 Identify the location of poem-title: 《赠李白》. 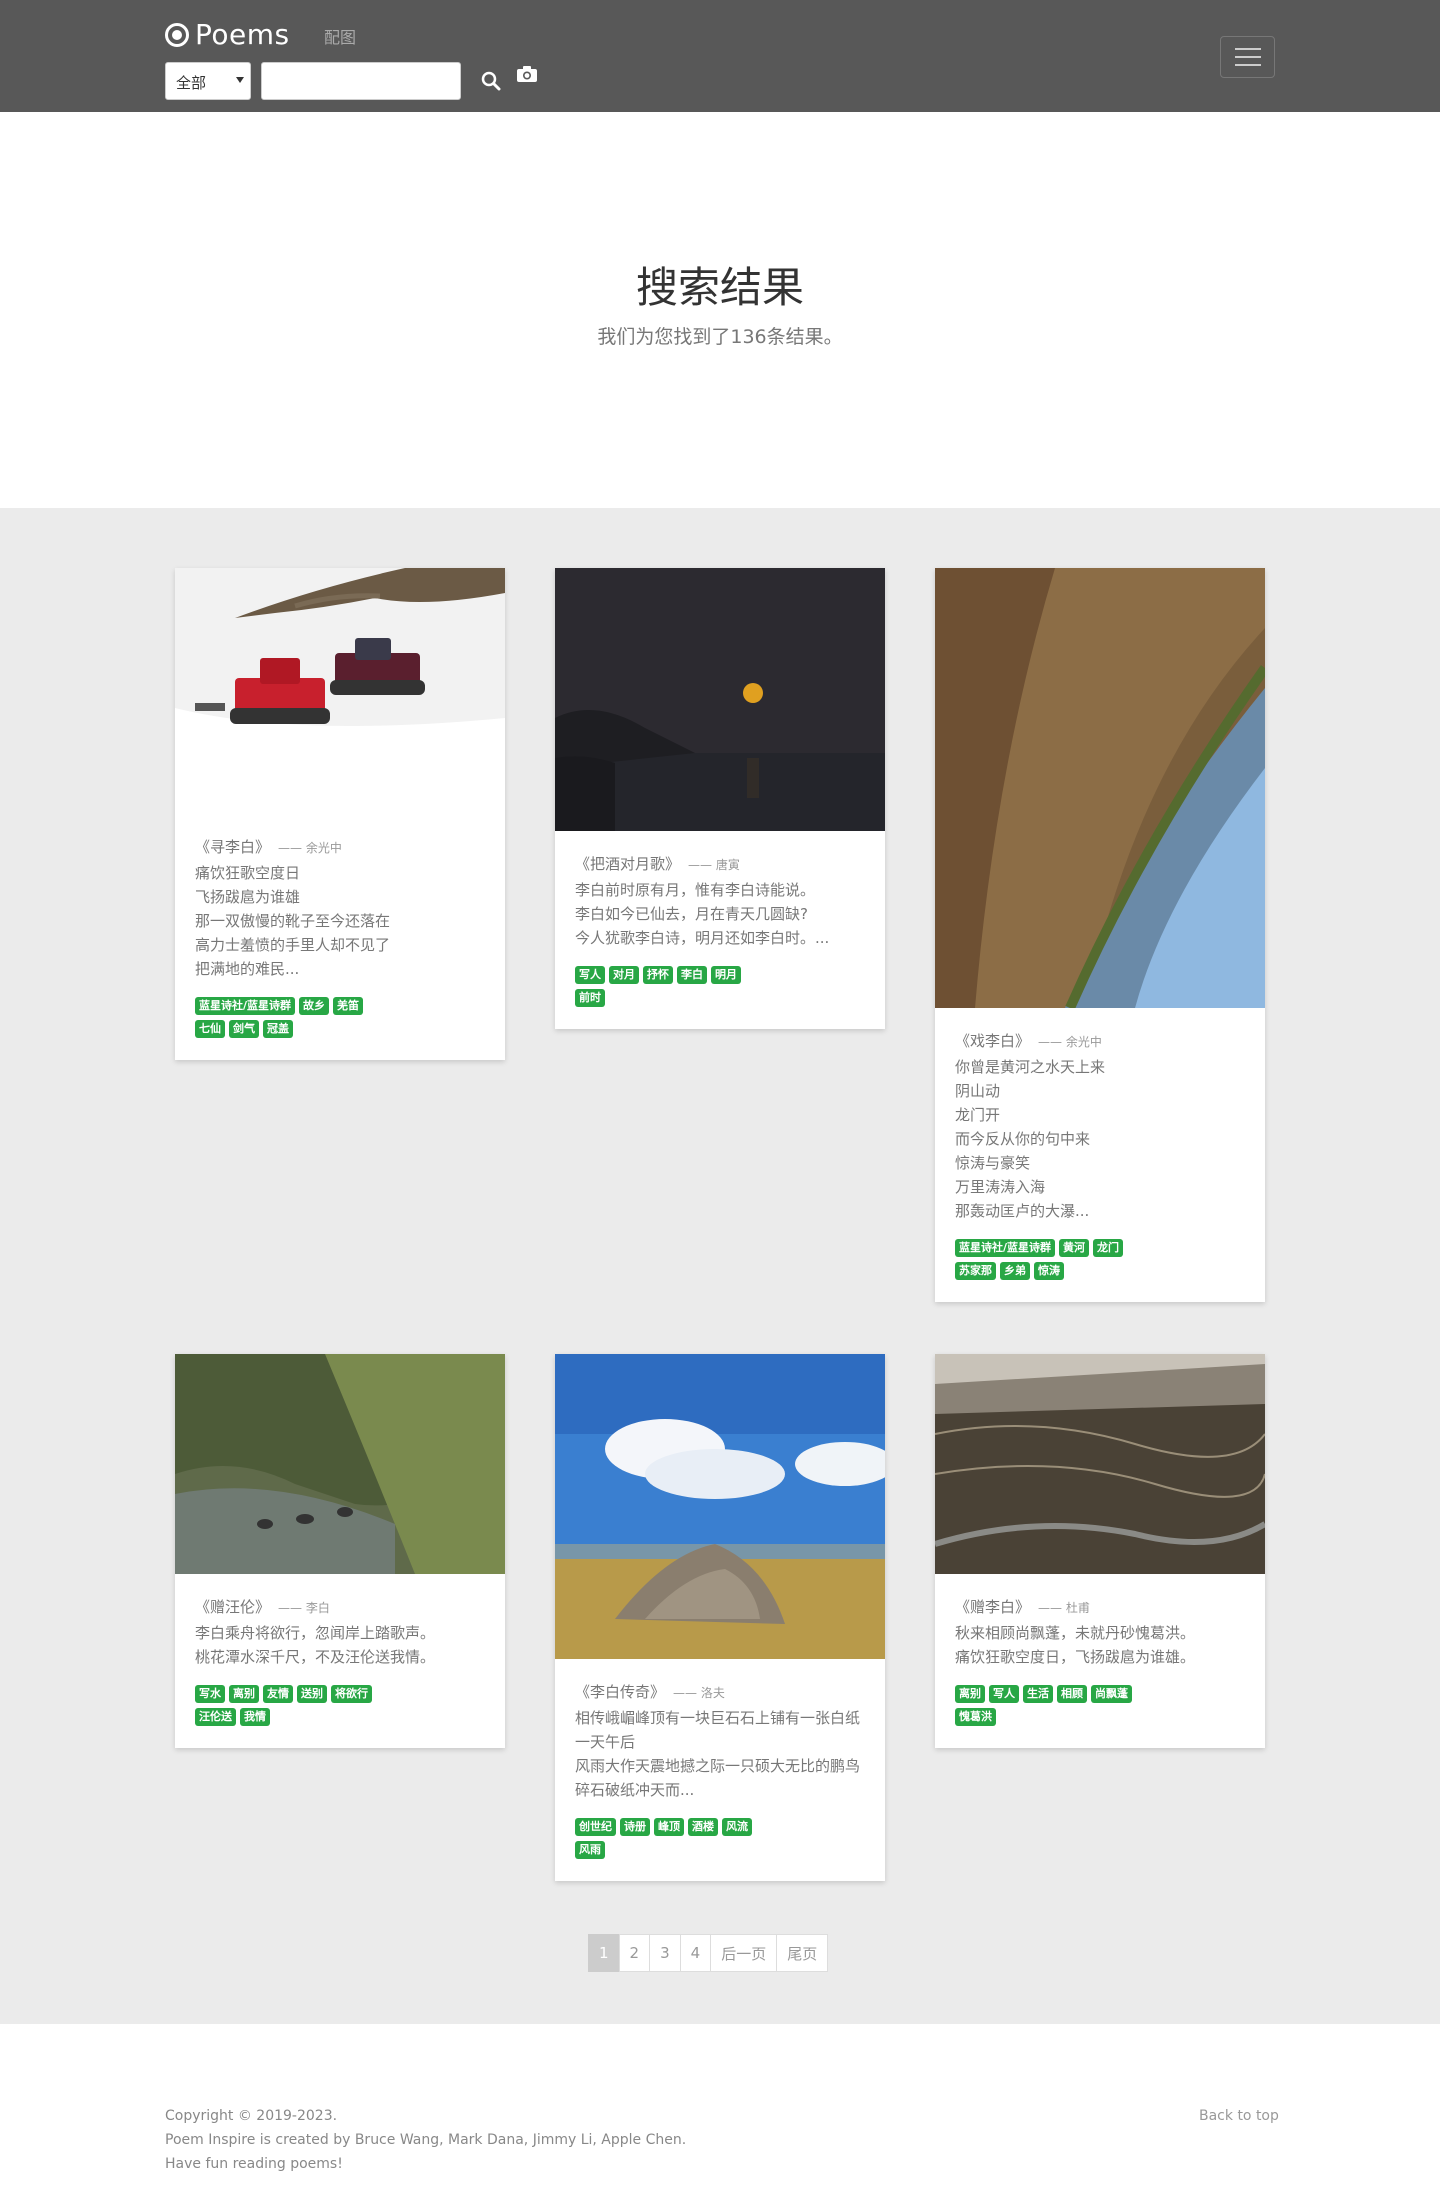
(992, 1607).